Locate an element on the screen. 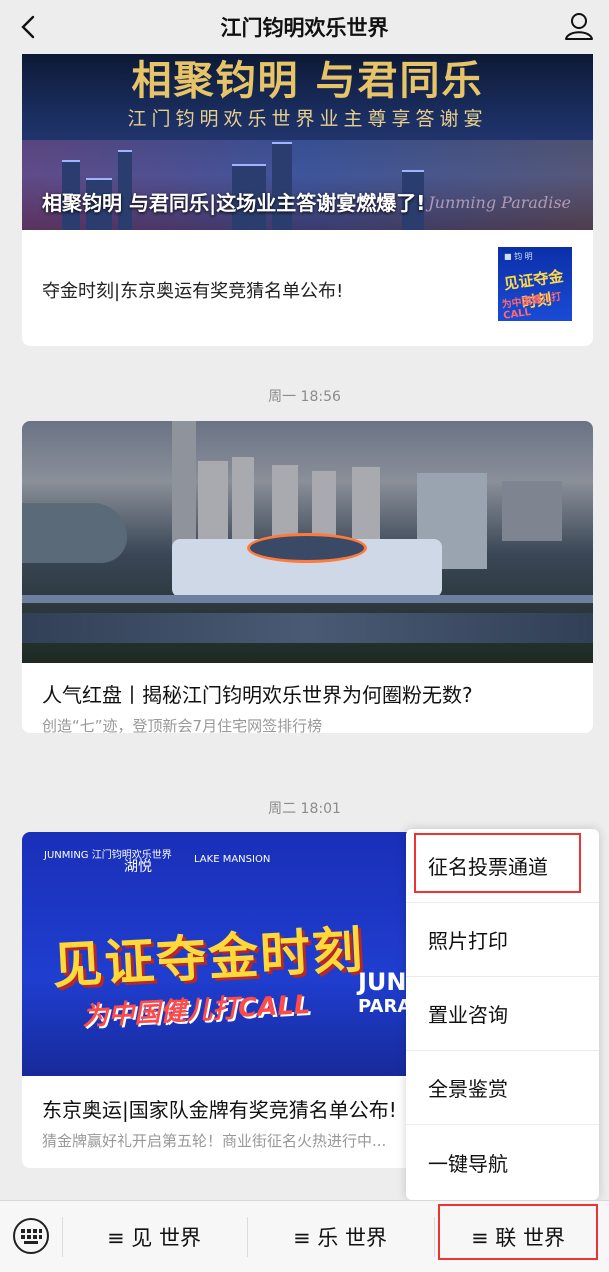 The image size is (609, 1272). lake-logo-en: LAKE MANSION is located at coordinates (232, 859).